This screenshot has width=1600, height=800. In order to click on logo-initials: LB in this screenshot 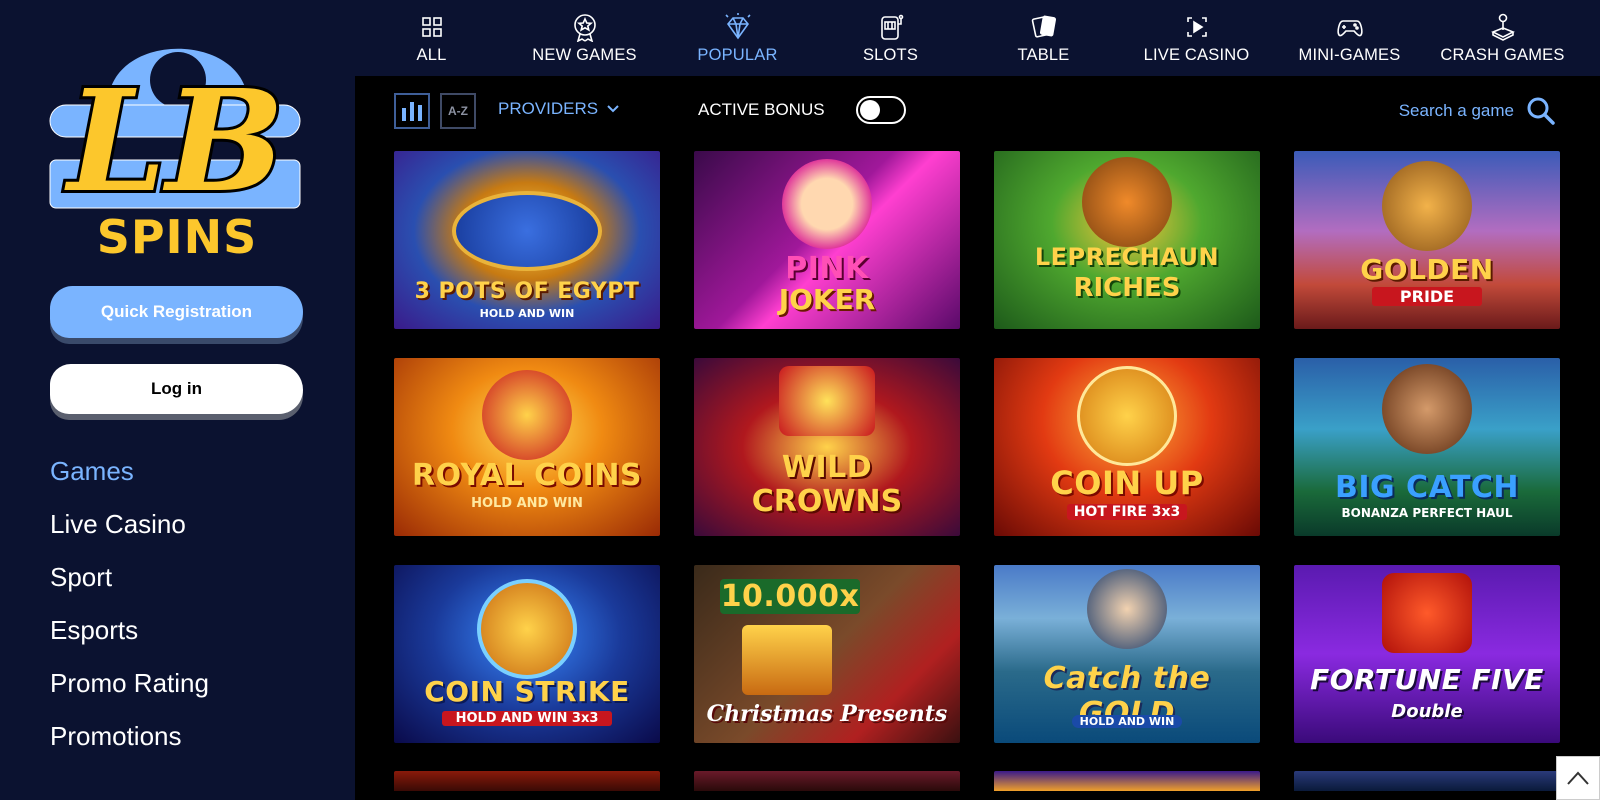, I will do `click(174, 140)`.